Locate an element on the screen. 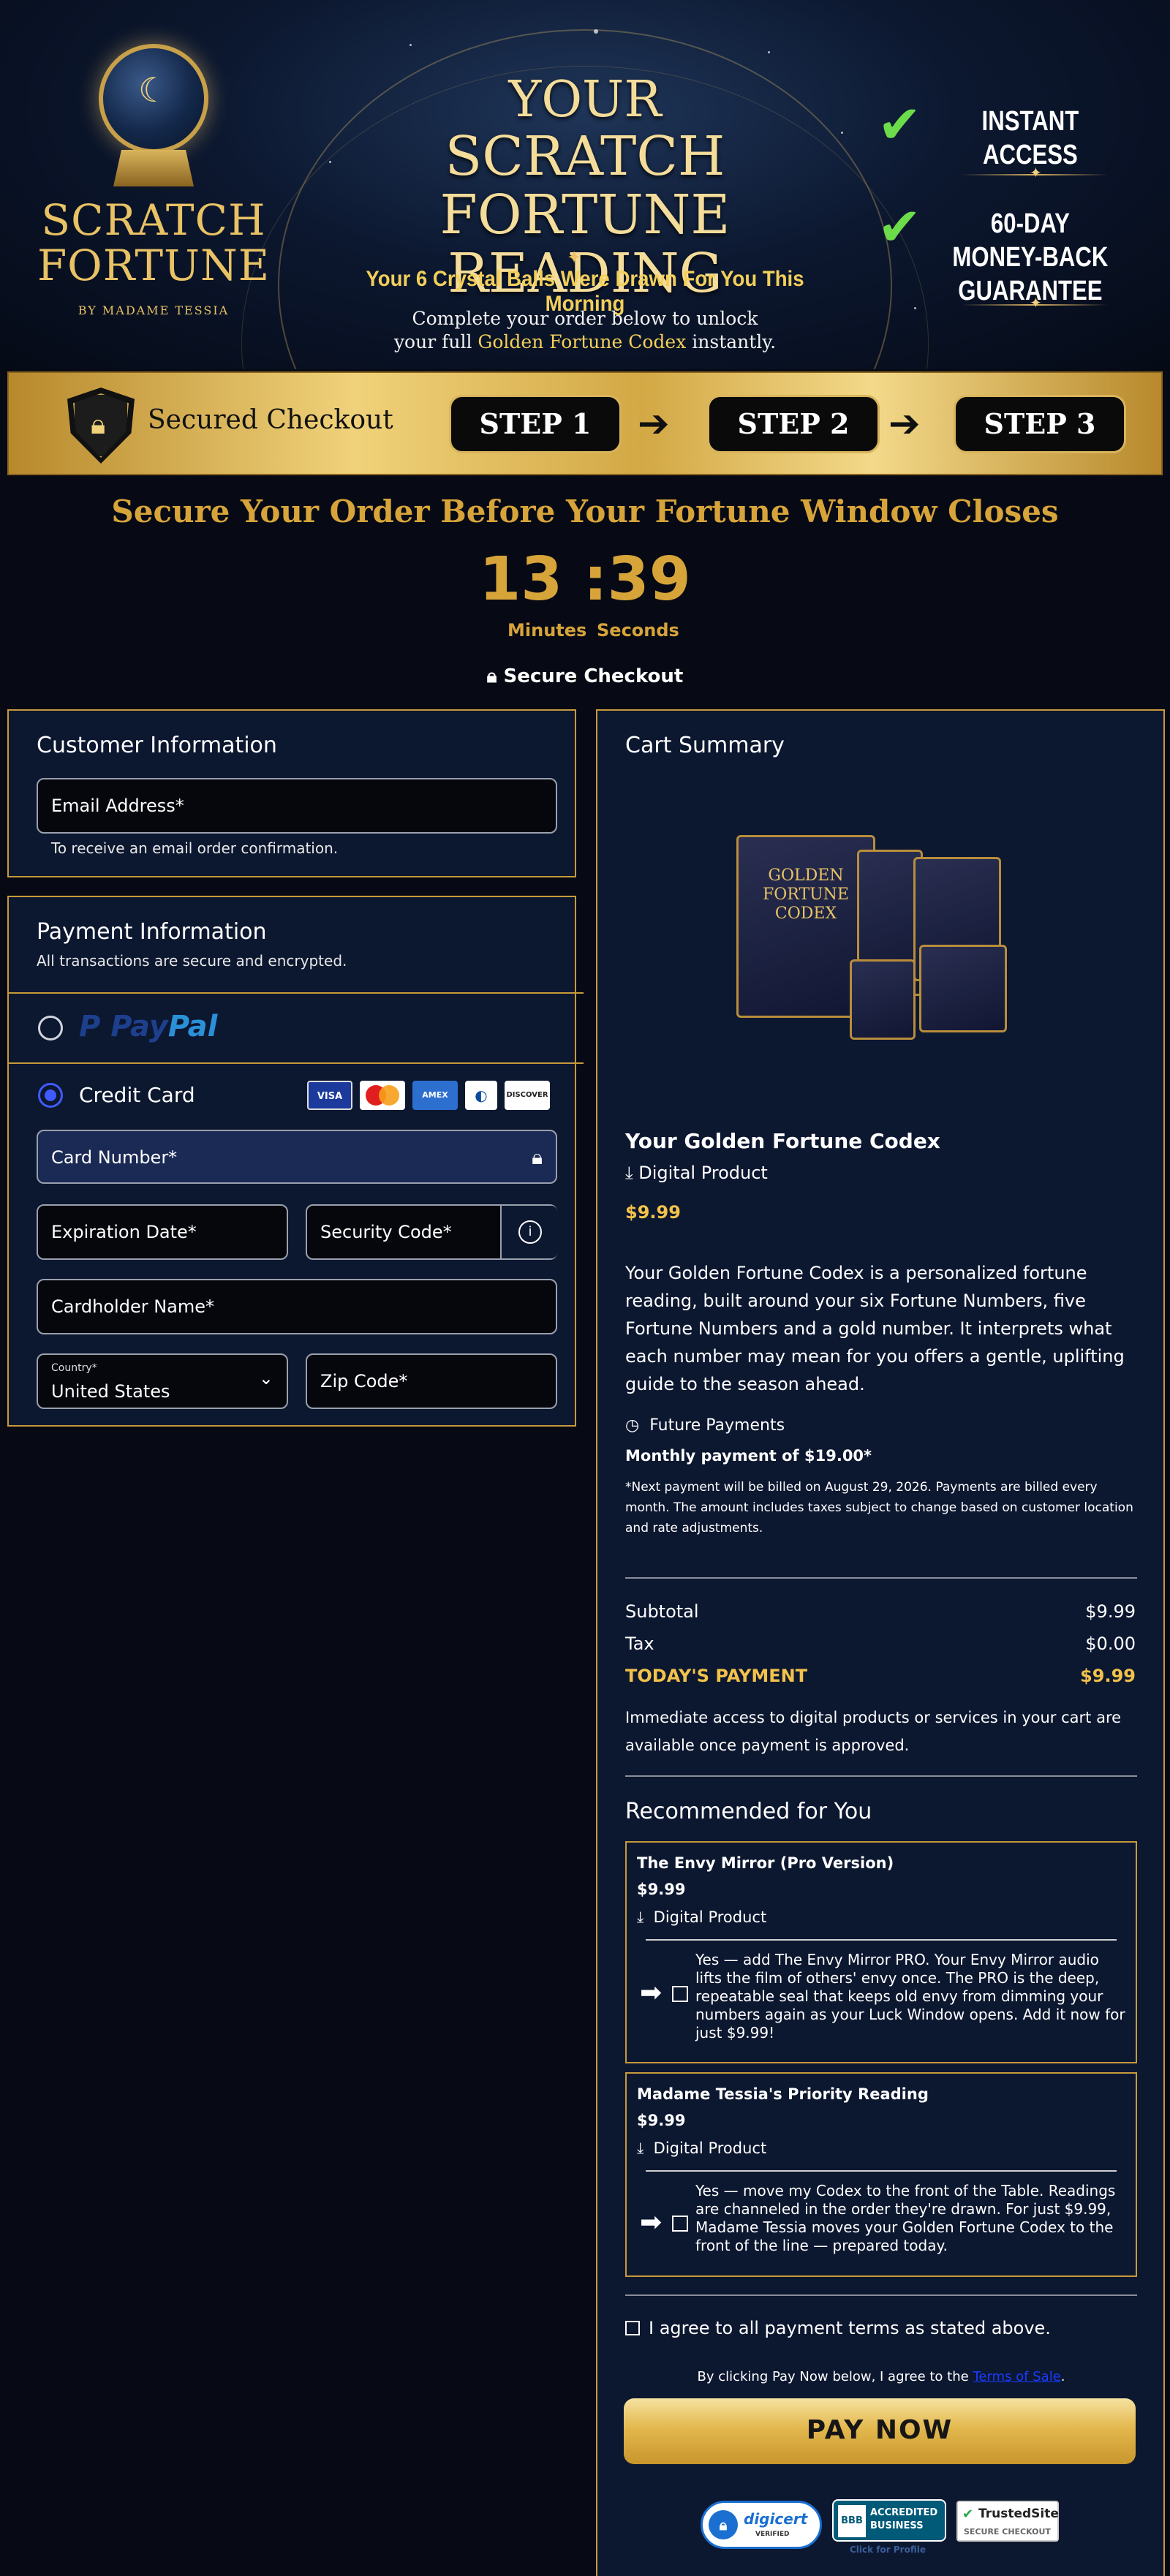 This screenshot has width=1170, height=2576. email-field: Email Address* is located at coordinates (297, 806).